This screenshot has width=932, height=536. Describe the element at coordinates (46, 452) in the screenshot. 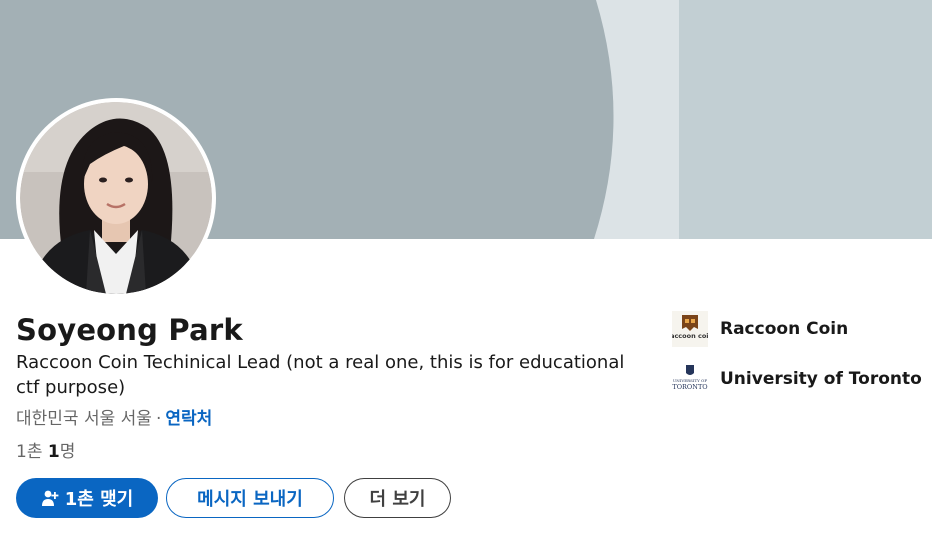

I see `connections-count: 1촌 1명` at that location.